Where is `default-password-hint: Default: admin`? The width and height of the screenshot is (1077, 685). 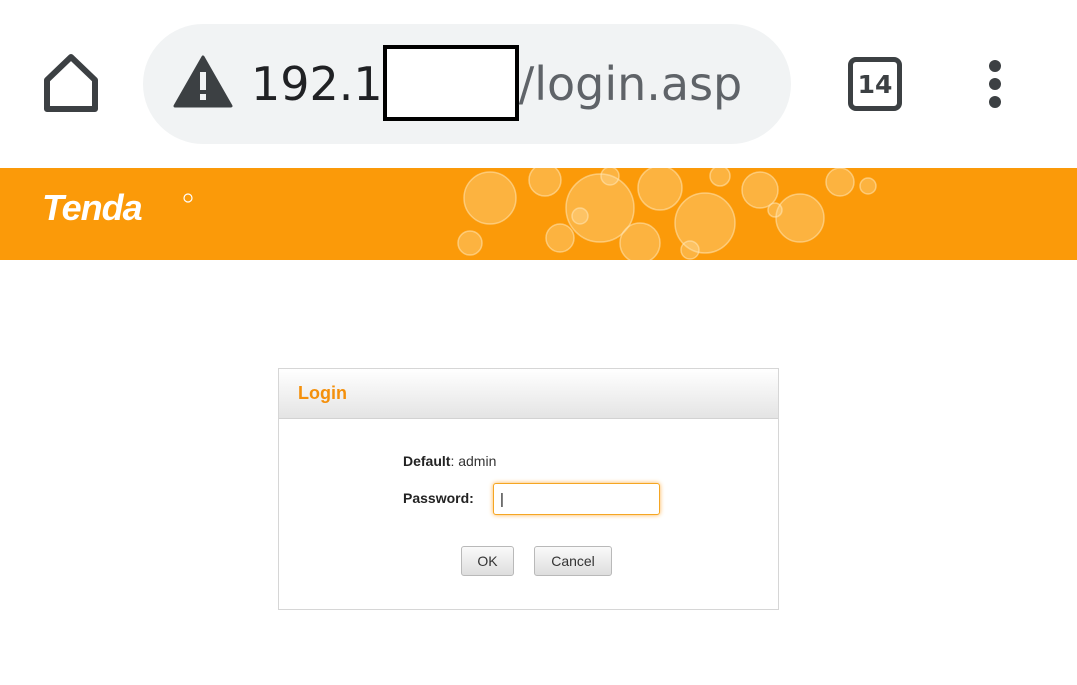
default-password-hint: Default: admin is located at coordinates (449, 461).